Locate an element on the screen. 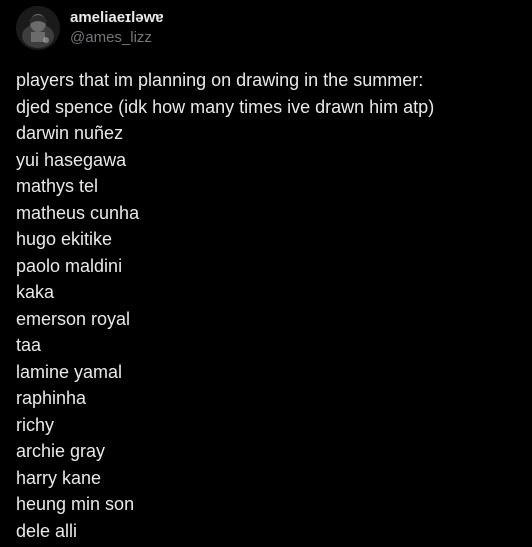 The width and height of the screenshot is (532, 547). post-text-line: yui hasegawa is located at coordinates (71, 159).